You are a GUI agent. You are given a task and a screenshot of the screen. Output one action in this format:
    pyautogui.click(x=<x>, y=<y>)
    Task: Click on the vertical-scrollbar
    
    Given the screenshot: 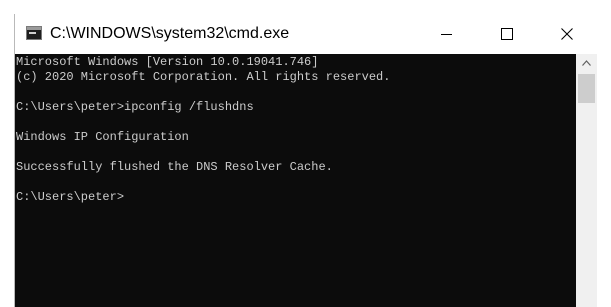 What is the action you would take?
    pyautogui.click(x=586, y=180)
    